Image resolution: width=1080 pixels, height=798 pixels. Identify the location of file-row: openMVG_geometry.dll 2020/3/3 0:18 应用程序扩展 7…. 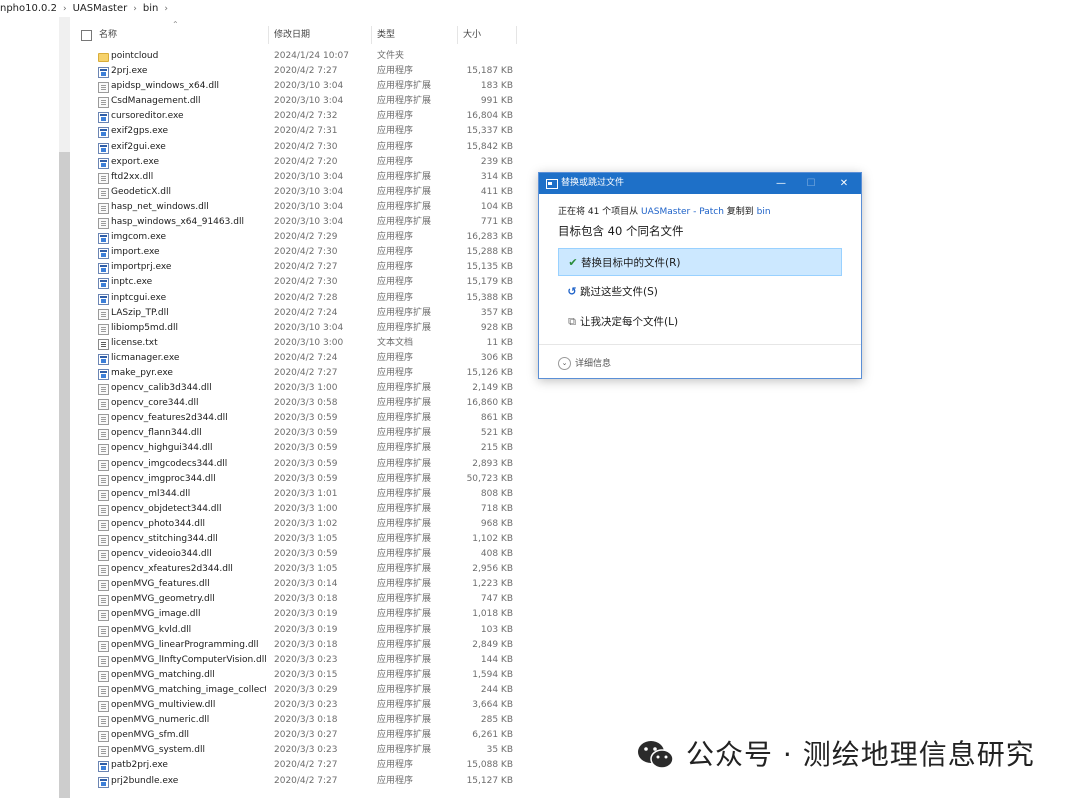
(296, 599).